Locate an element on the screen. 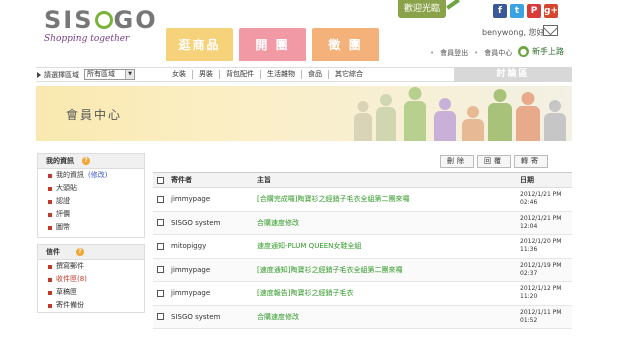 This screenshot has width=640, height=337. header-date: 日期 is located at coordinates (546, 180).